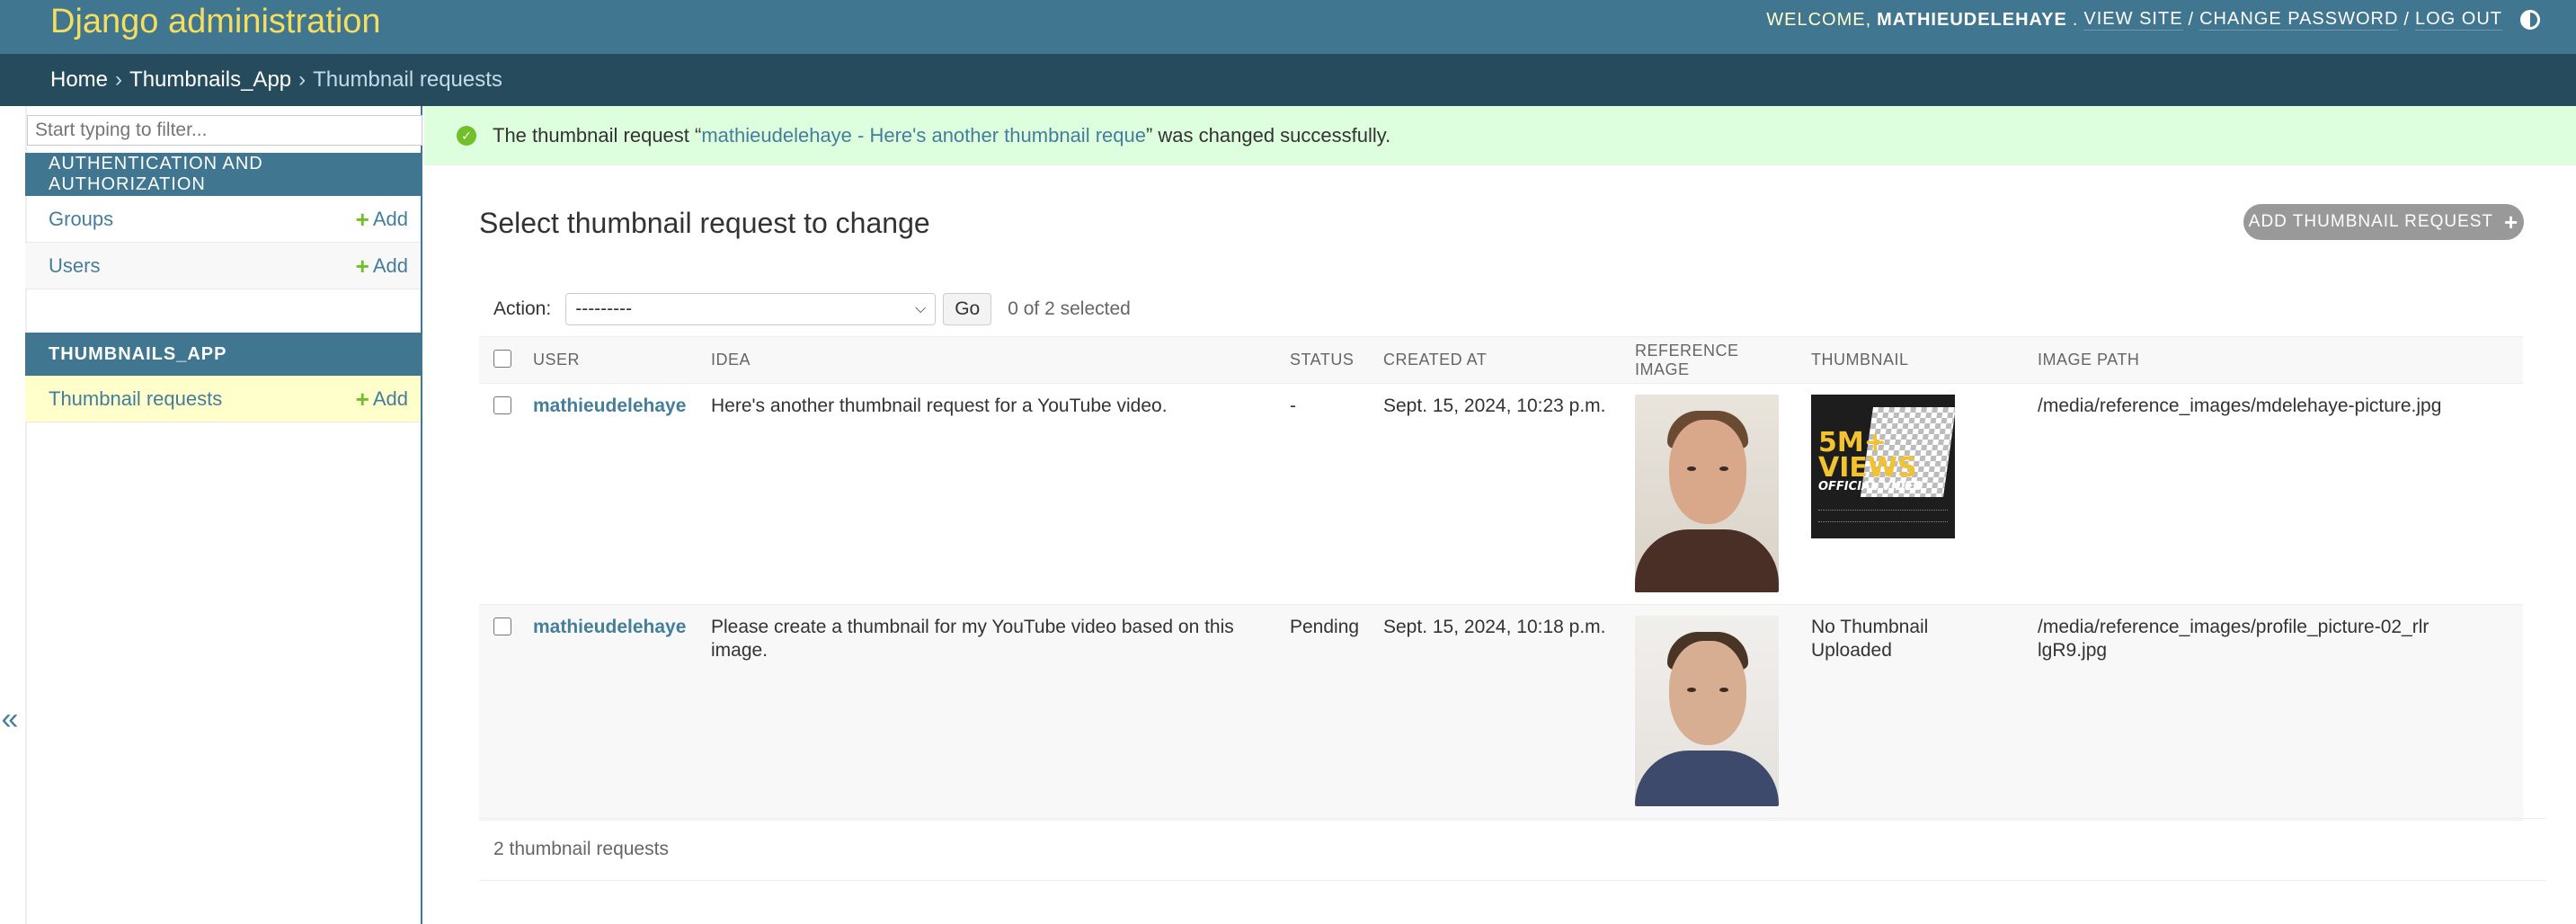 This screenshot has width=2576, height=924. Describe the element at coordinates (992, 360) in the screenshot. I see `column-header-idea: Idea` at that location.